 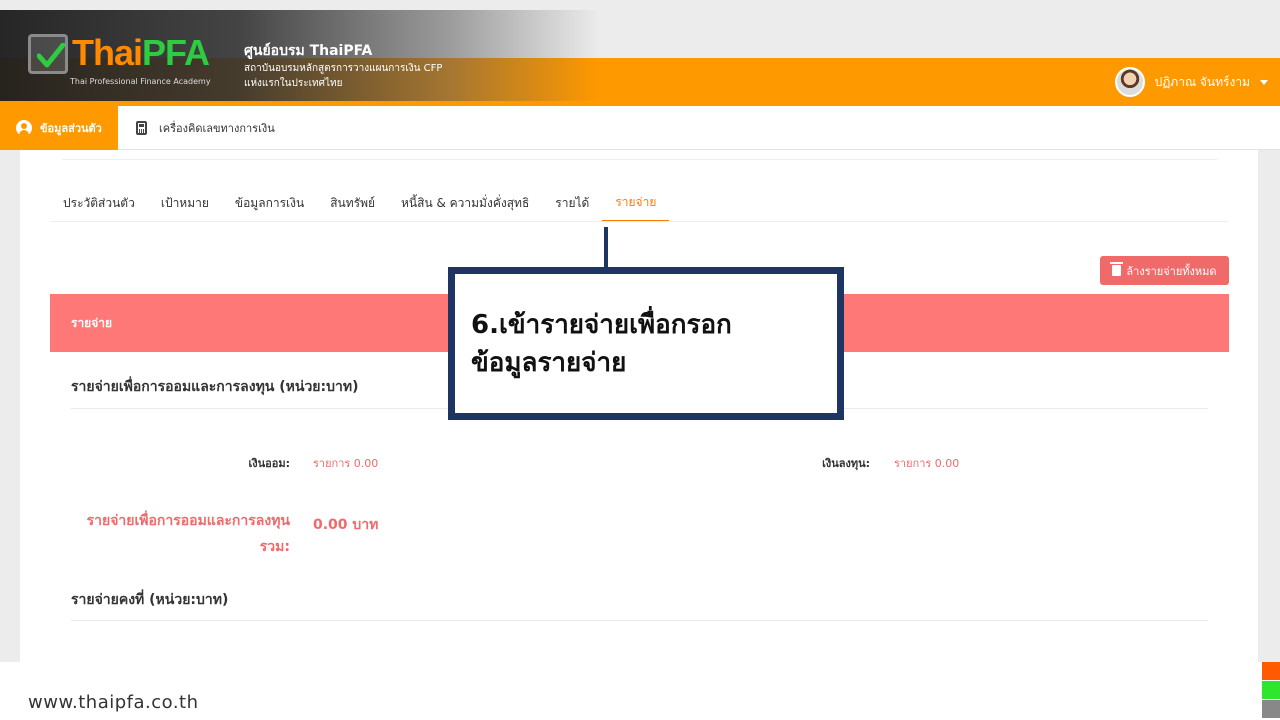 I want to click on nav-calculator-label: เครื่องคิดเลขทางการเงิน, so click(x=217, y=128).